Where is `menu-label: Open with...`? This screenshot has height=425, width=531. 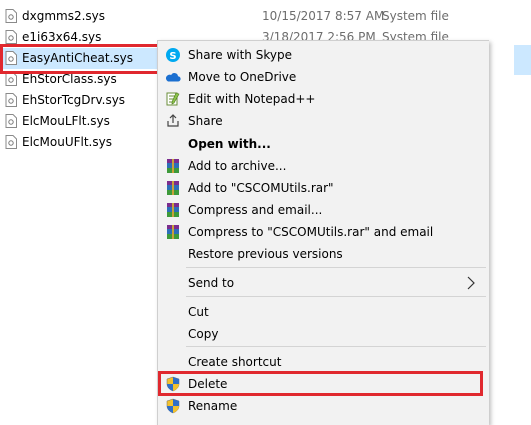
menu-label: Open with... is located at coordinates (229, 144).